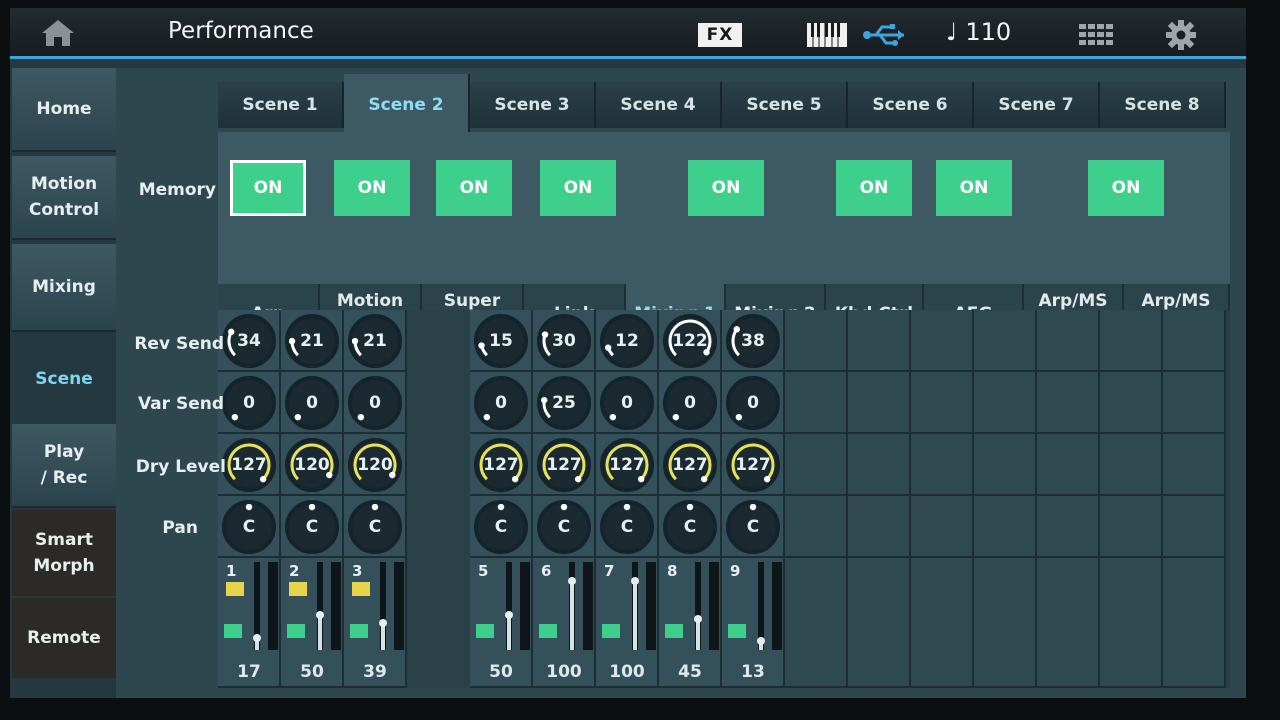  I want to click on mixer-gap-column, so click(438, 499).